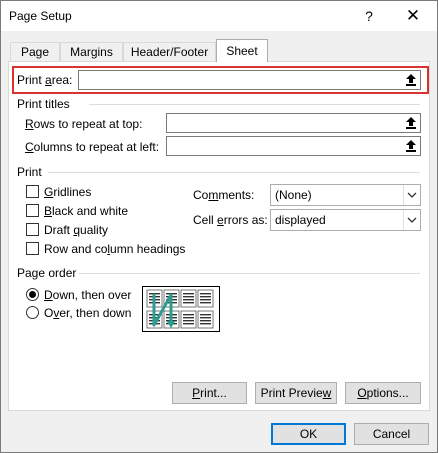  What do you see at coordinates (230, 220) in the screenshot?
I see `cell-errors-label: Cell errors as:` at bounding box center [230, 220].